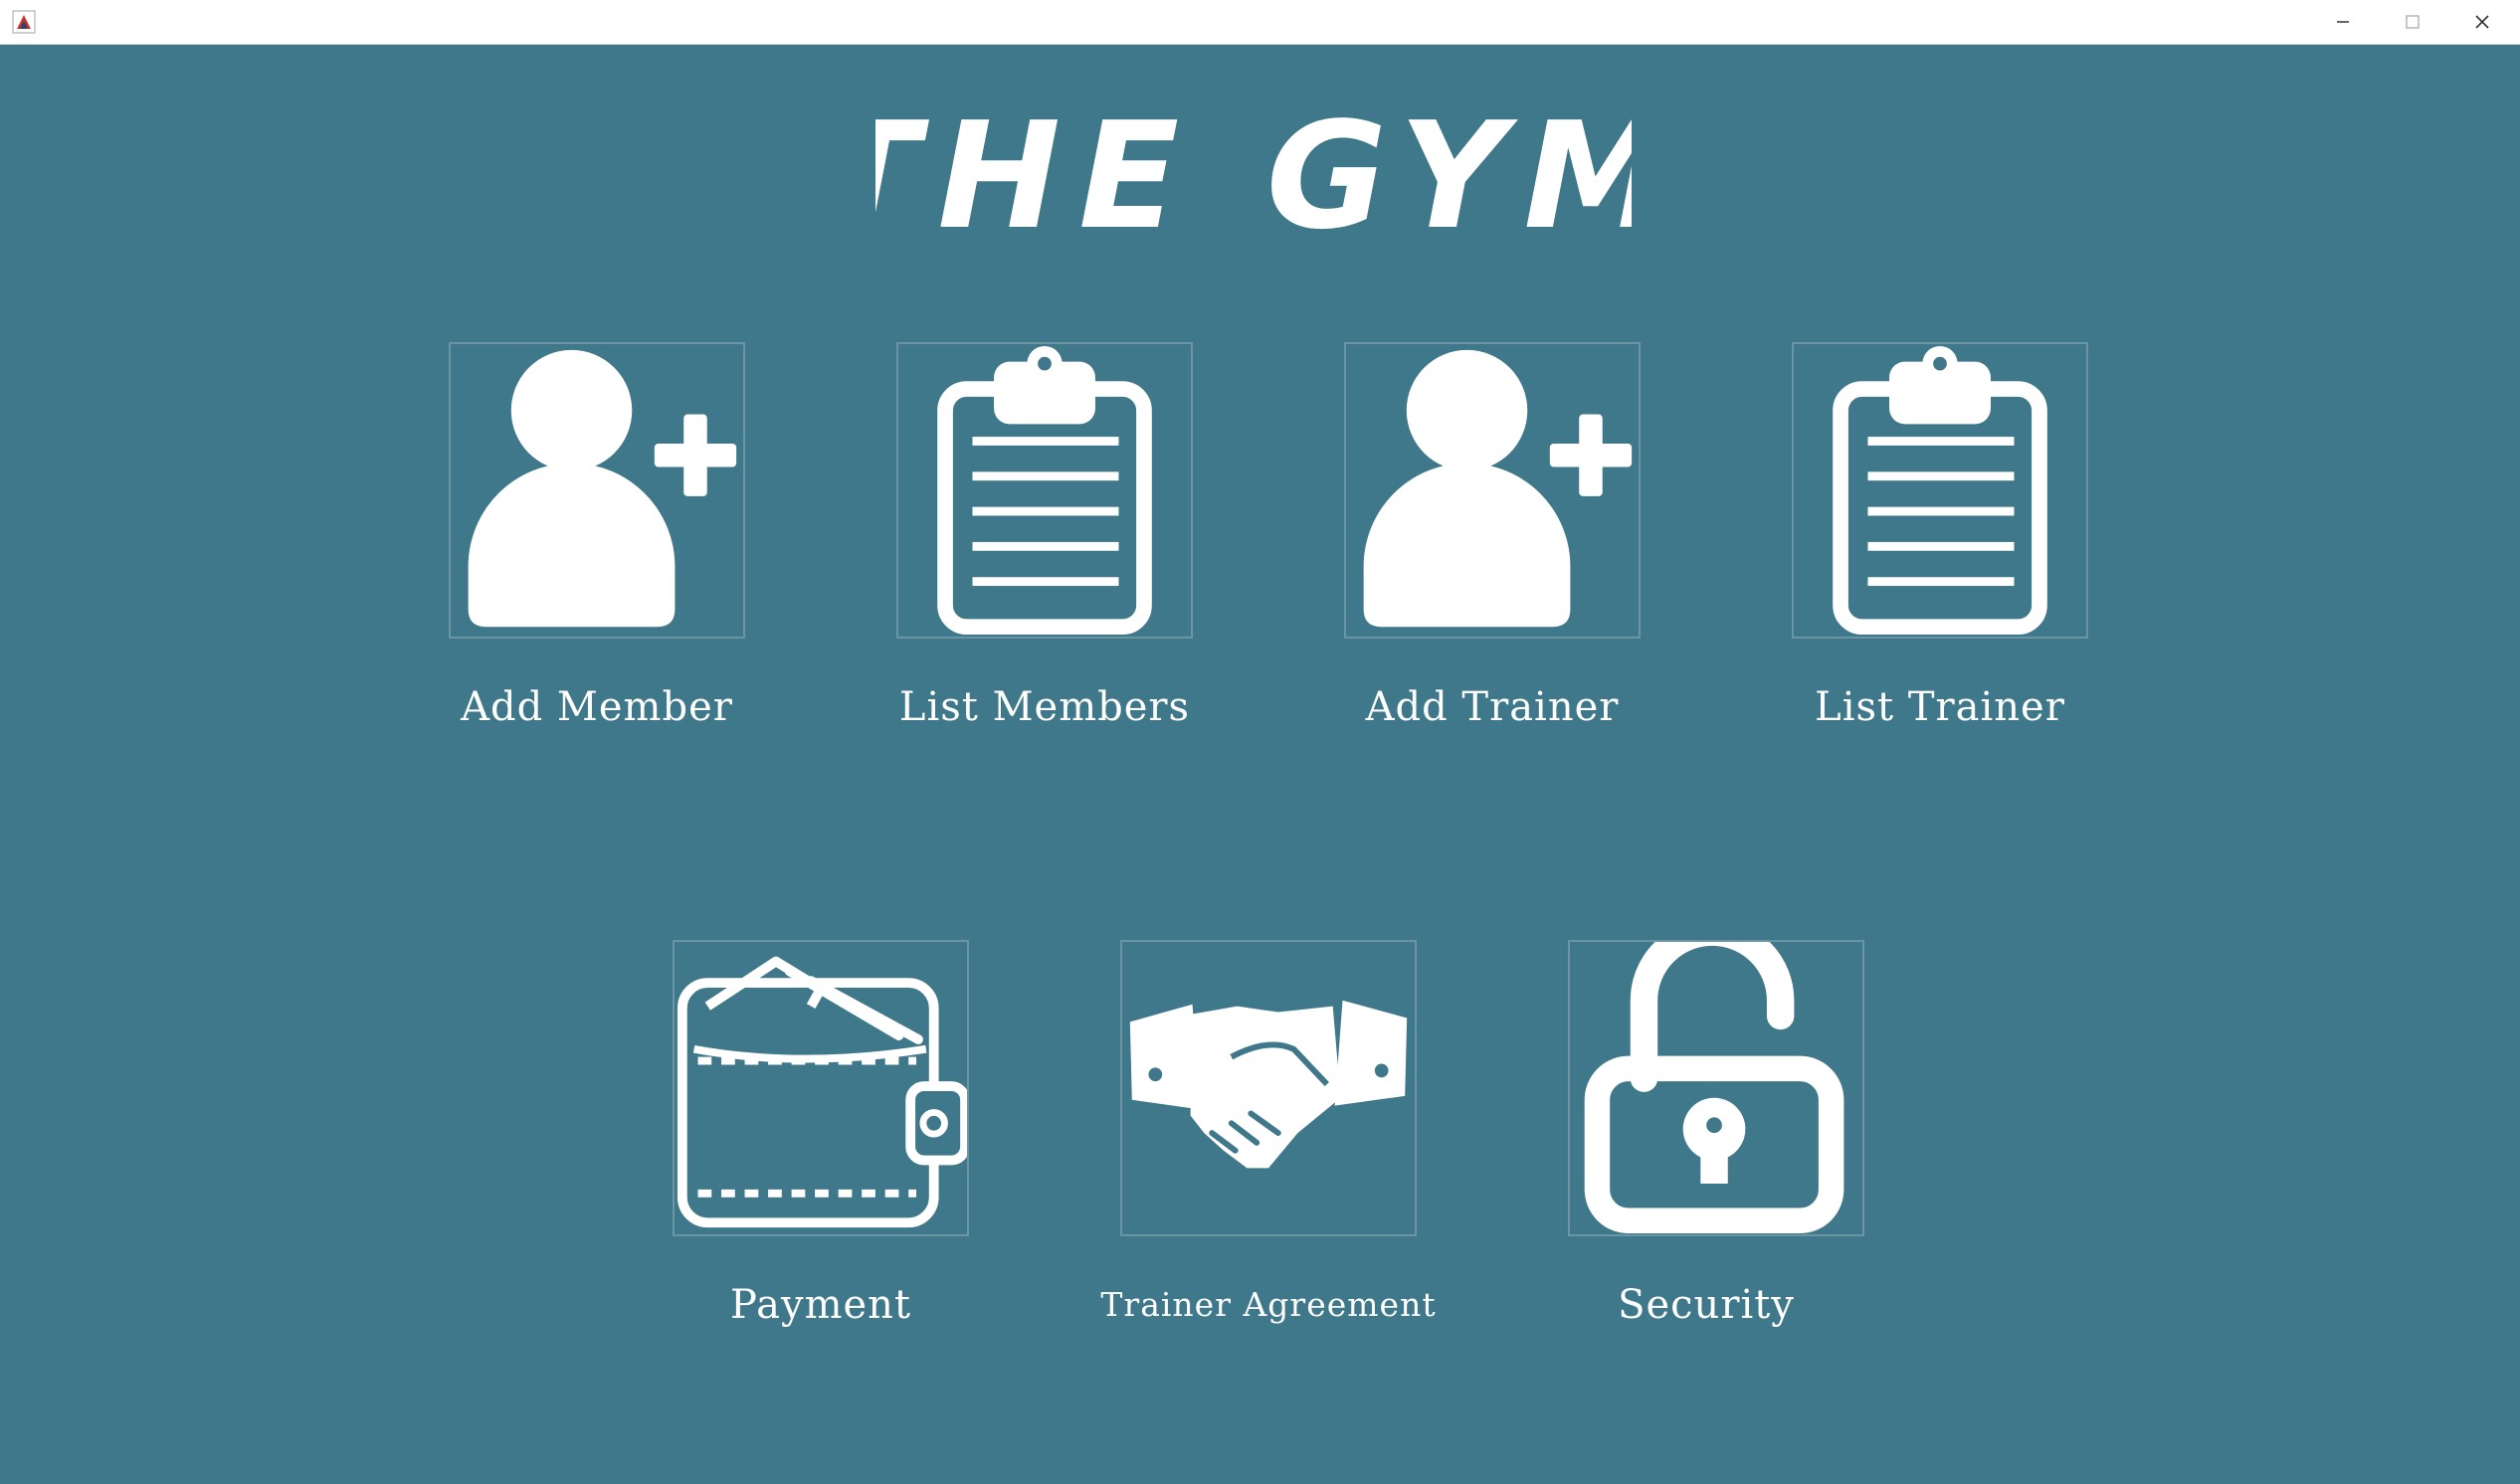 This screenshot has height=1484, width=2520. Describe the element at coordinates (1253, 174) in the screenshot. I see `logo-text: THE GYM` at that location.